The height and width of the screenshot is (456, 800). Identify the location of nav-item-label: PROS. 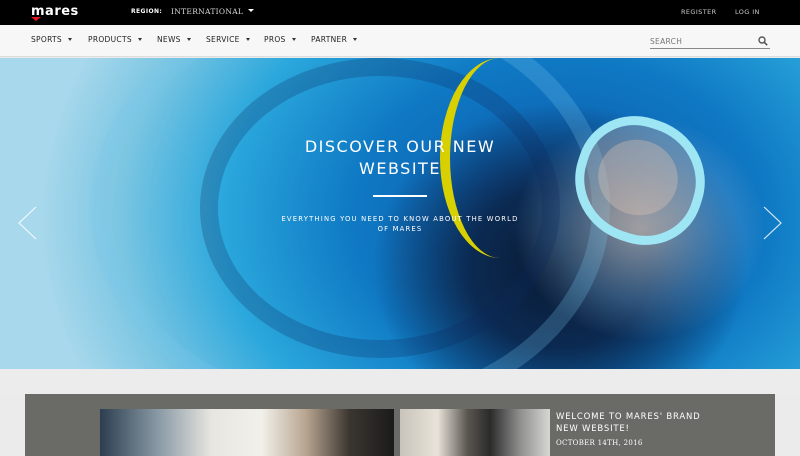
(275, 39).